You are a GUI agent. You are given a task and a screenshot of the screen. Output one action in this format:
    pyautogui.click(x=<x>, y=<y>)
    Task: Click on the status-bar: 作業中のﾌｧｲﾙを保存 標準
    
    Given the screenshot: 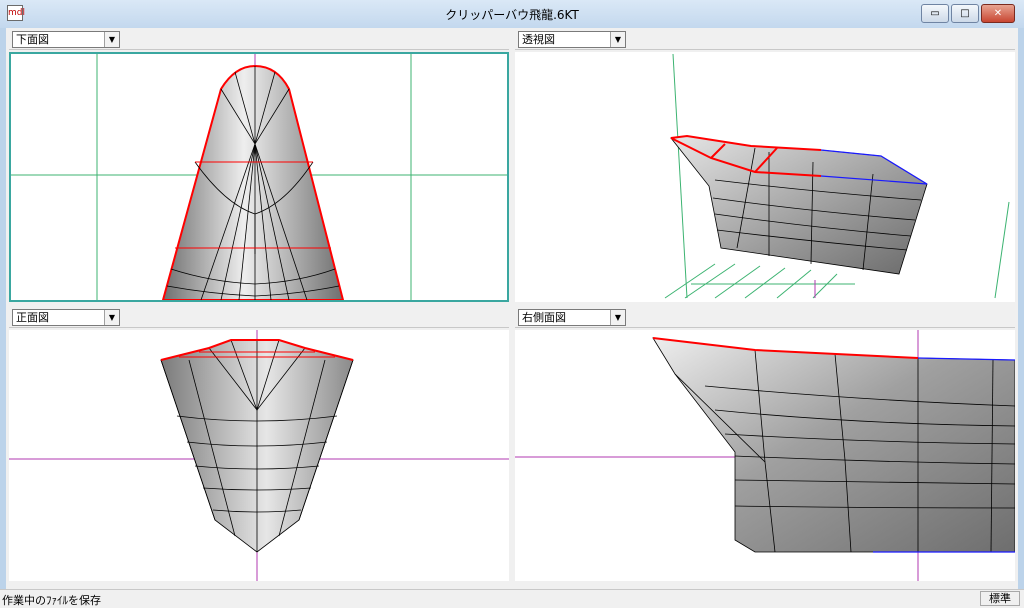 What is the action you would take?
    pyautogui.click(x=512, y=598)
    